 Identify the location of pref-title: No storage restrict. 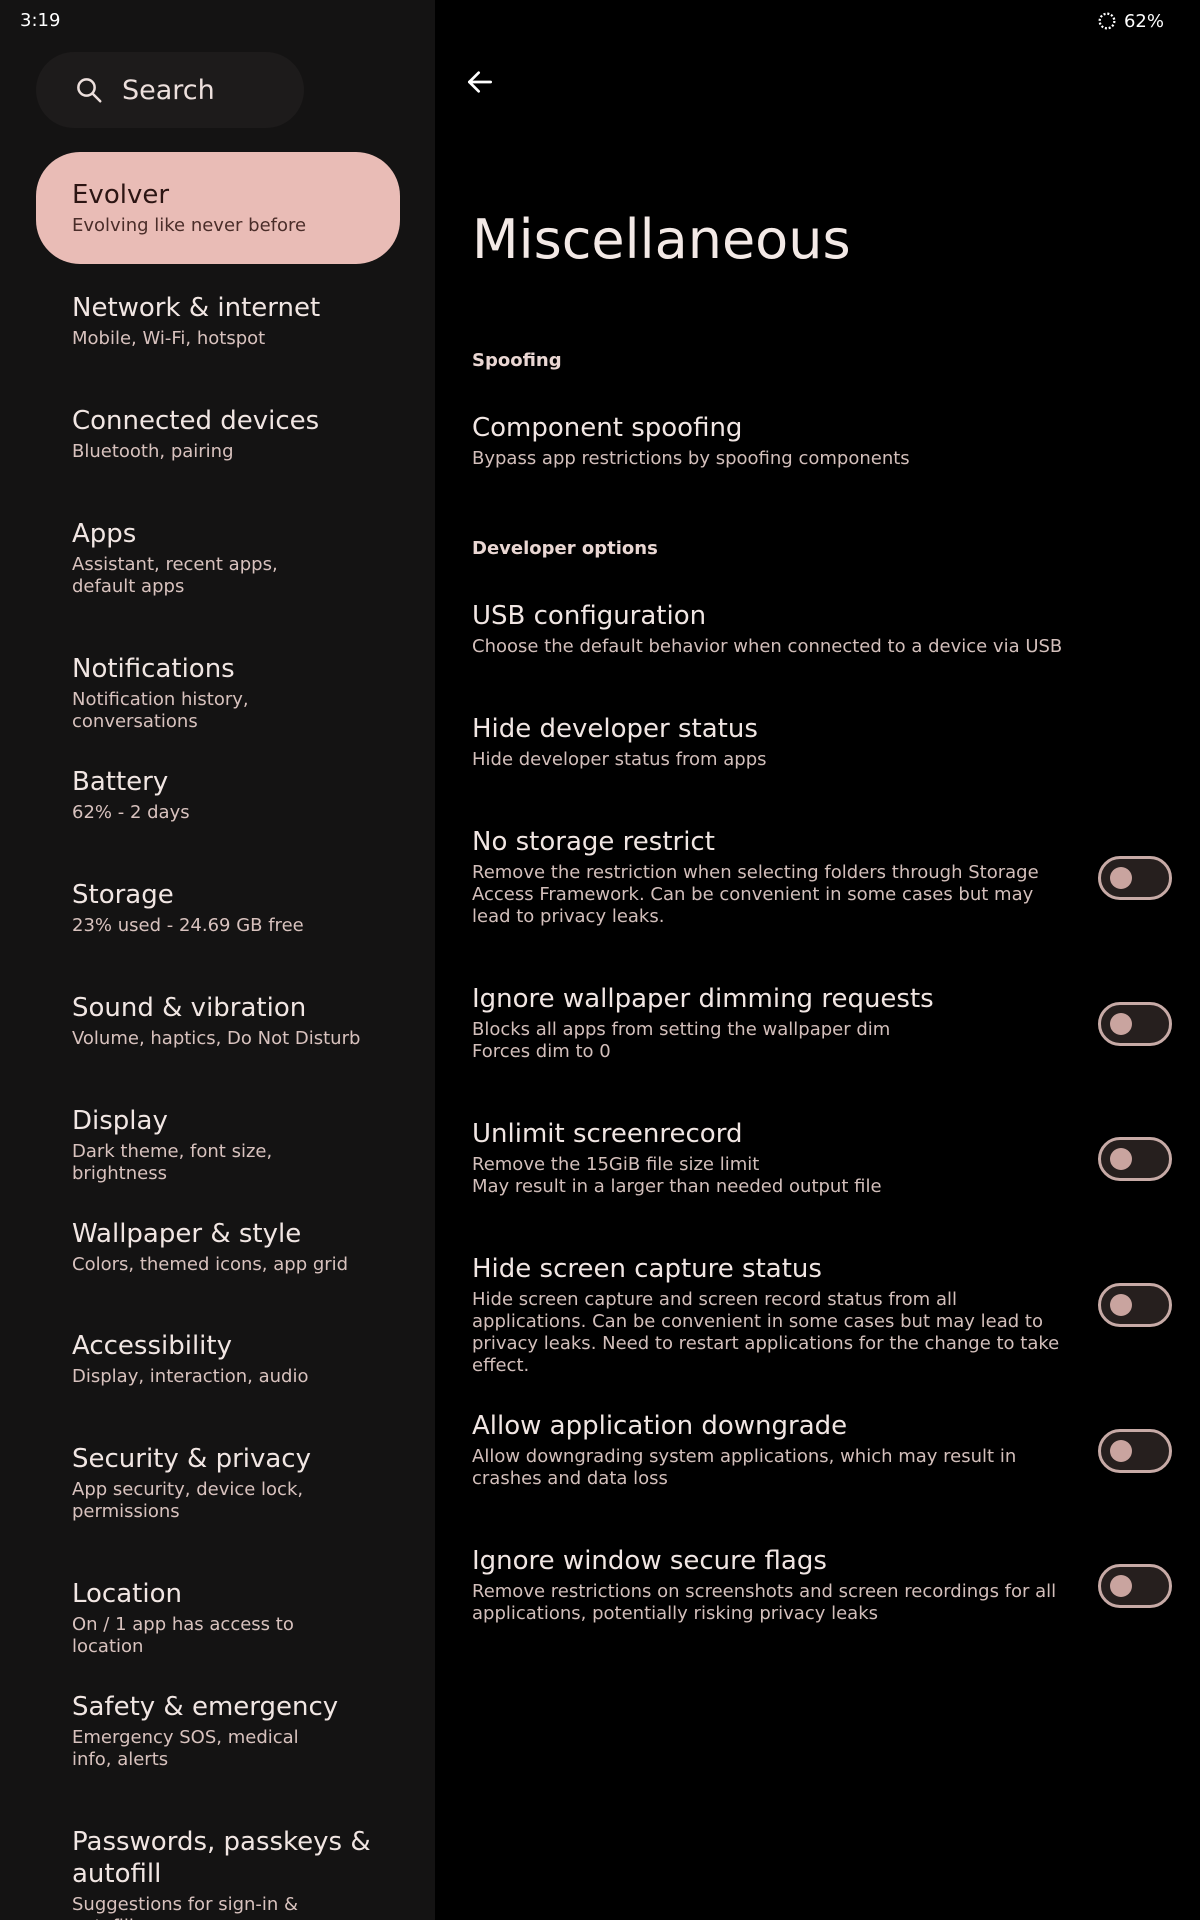
(593, 842).